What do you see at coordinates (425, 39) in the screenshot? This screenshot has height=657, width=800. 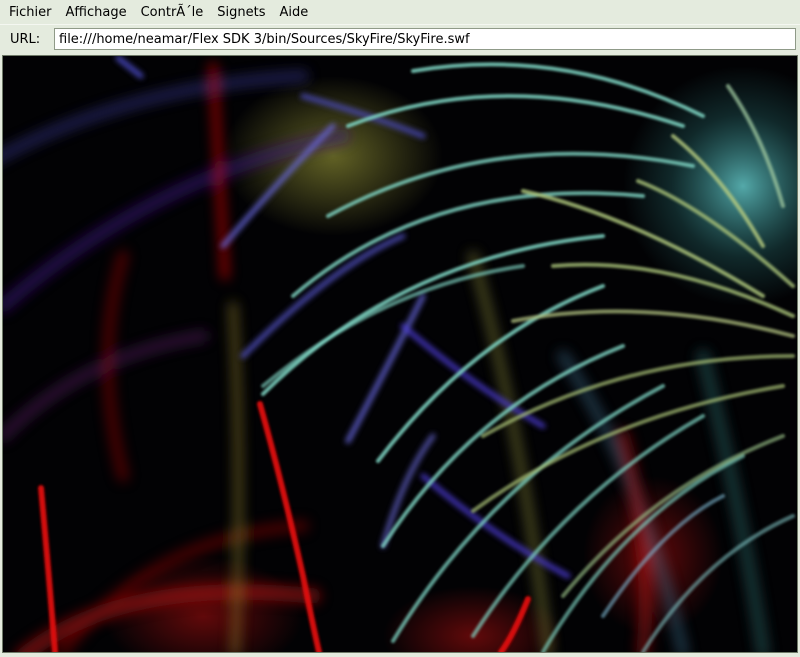 I see `url-input` at bounding box center [425, 39].